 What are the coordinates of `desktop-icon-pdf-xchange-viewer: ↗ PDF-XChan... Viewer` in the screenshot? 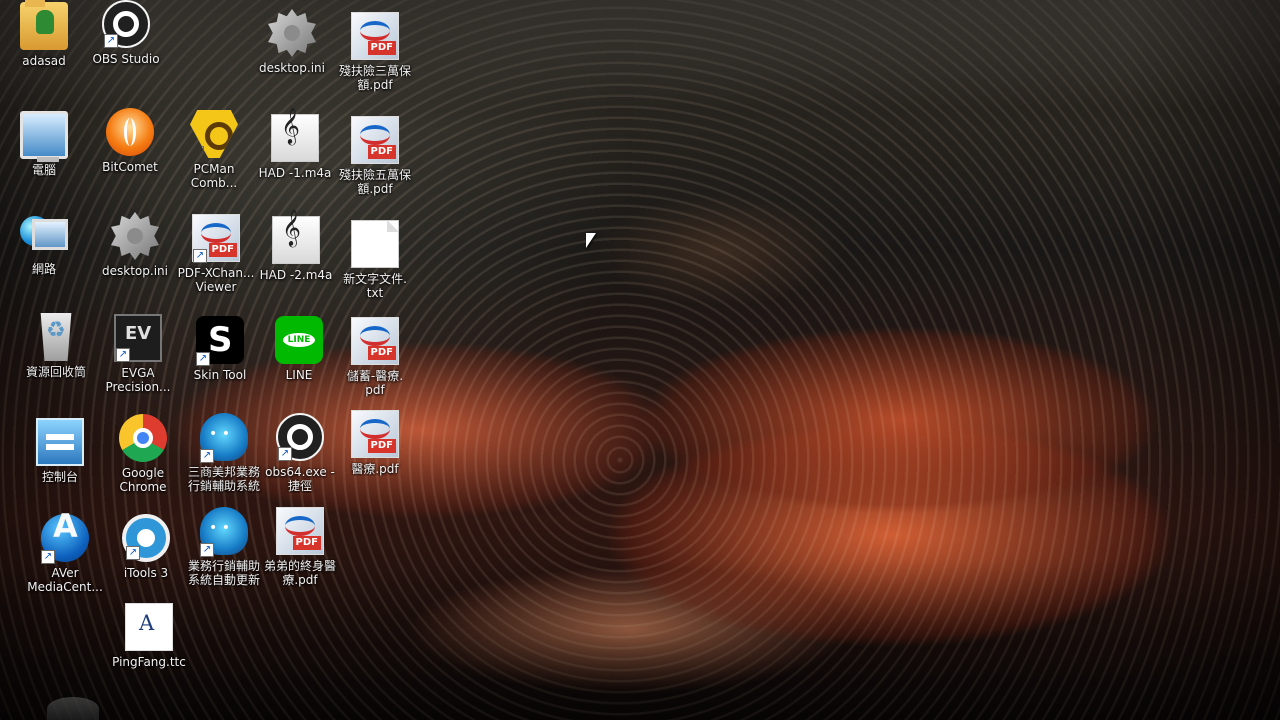 It's located at (216, 261).